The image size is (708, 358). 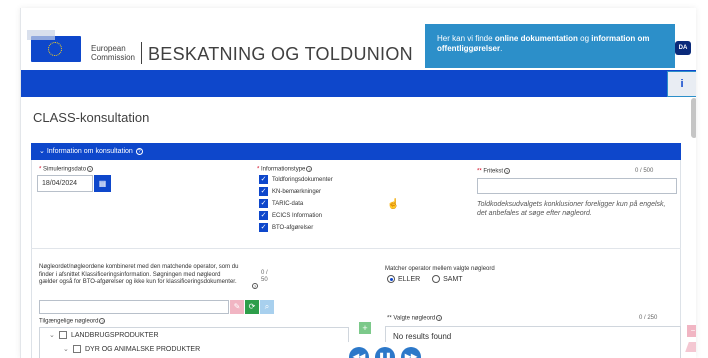 What do you see at coordinates (286, 228) in the screenshot?
I see `checkbox-bto: ✓ BTO-afgørelser` at bounding box center [286, 228].